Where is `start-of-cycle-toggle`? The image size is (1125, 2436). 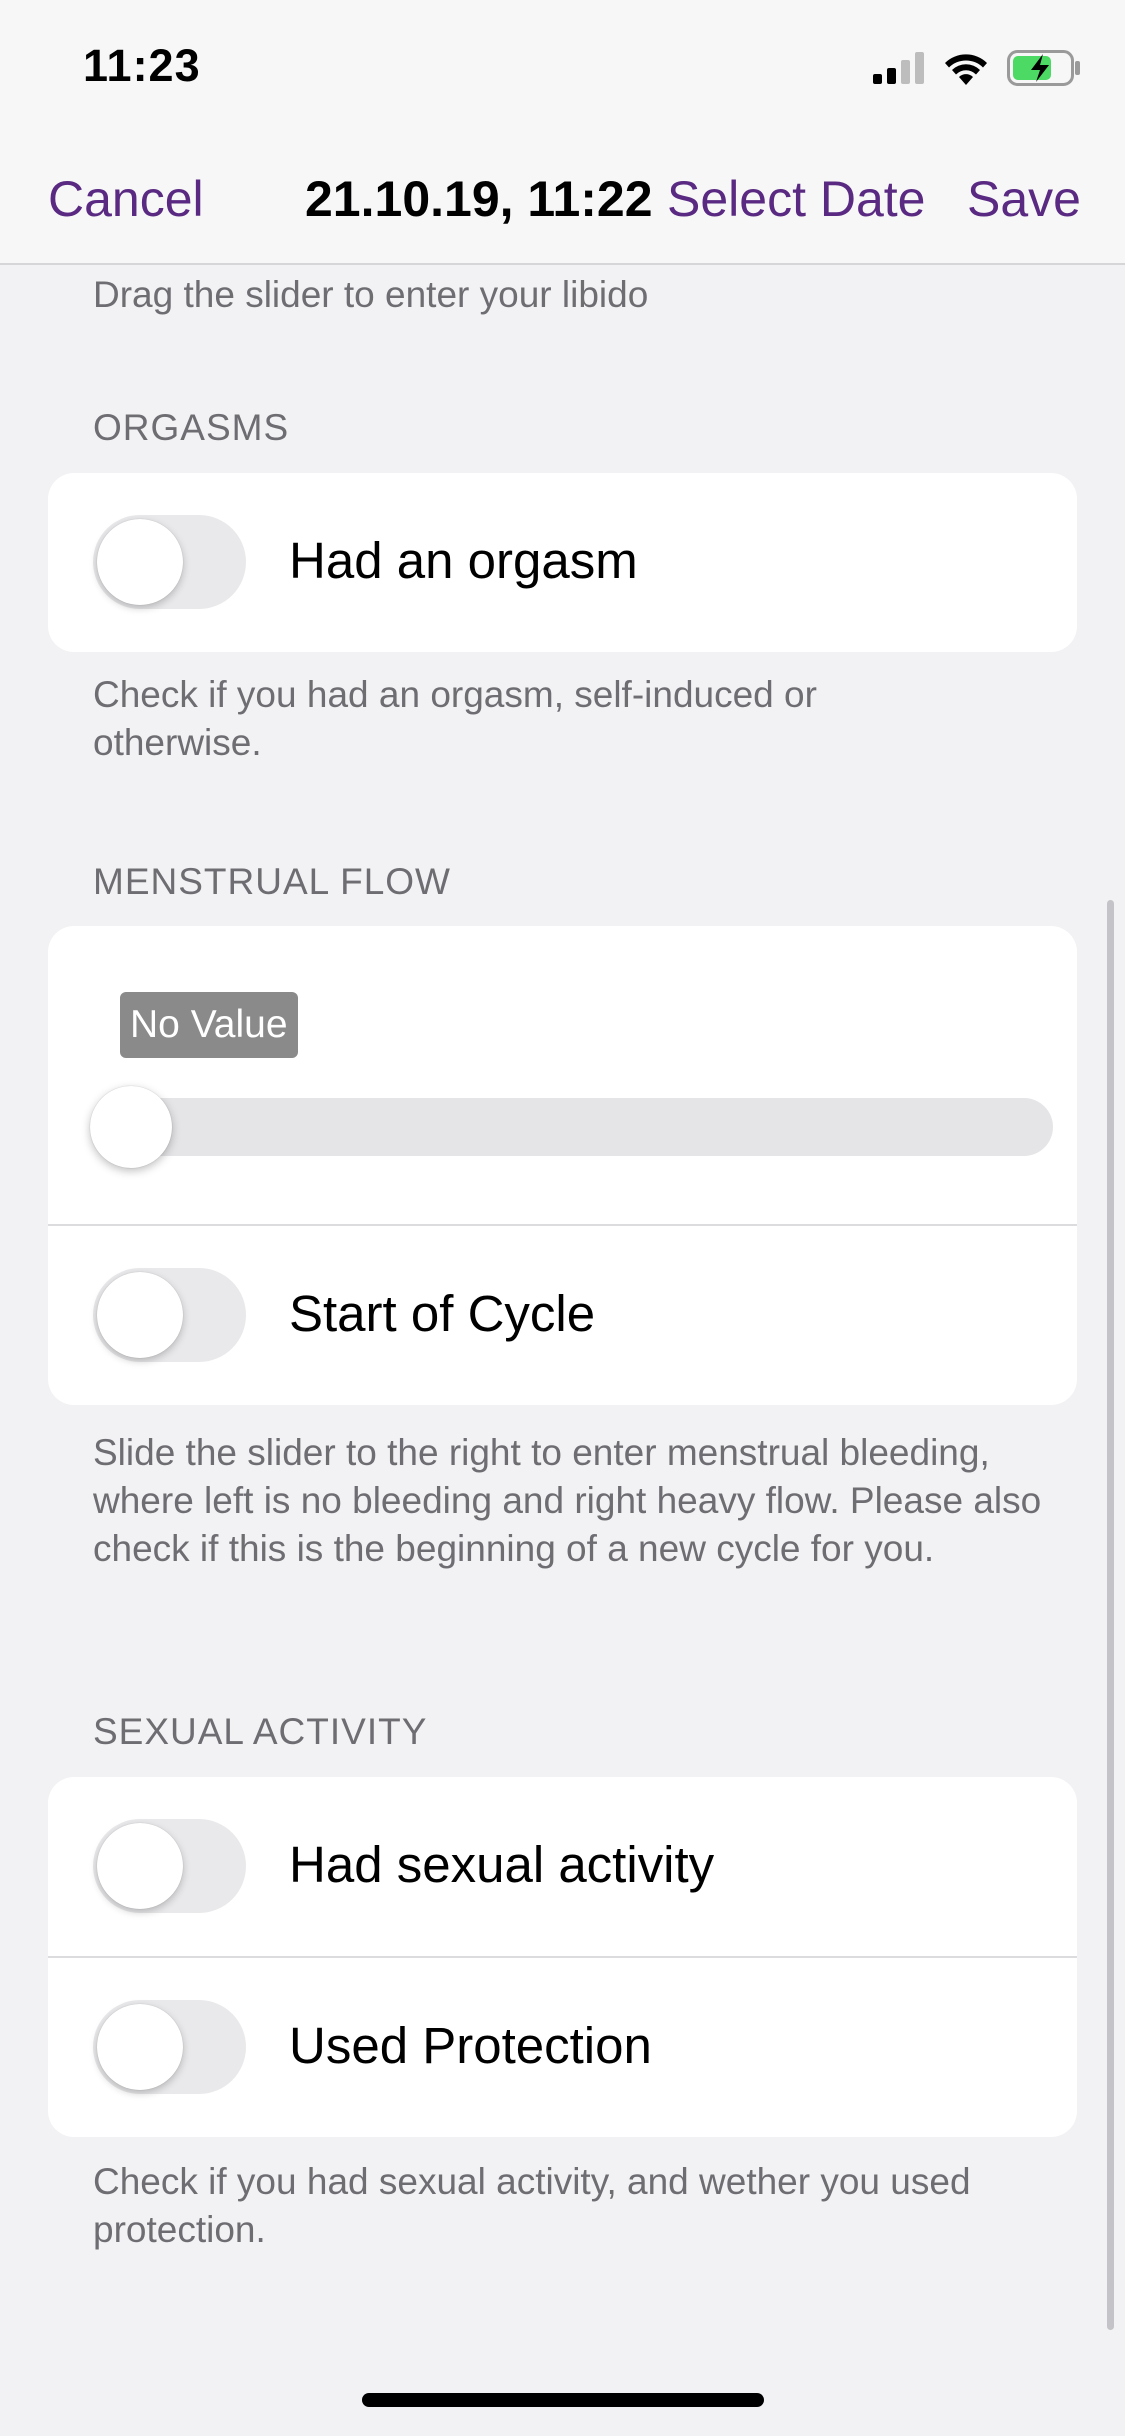 start-of-cycle-toggle is located at coordinates (169, 1315).